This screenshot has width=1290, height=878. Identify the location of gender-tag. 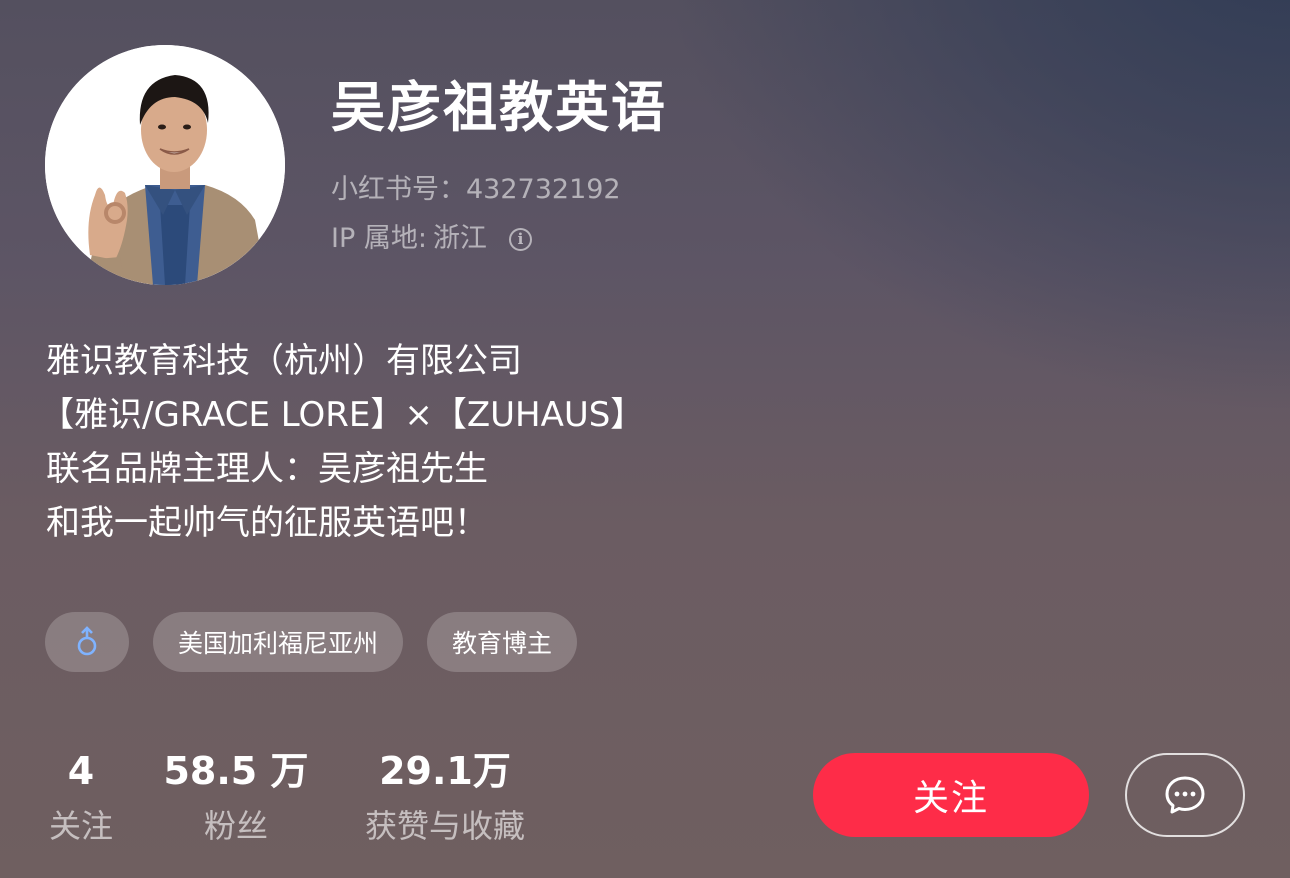
(87, 642).